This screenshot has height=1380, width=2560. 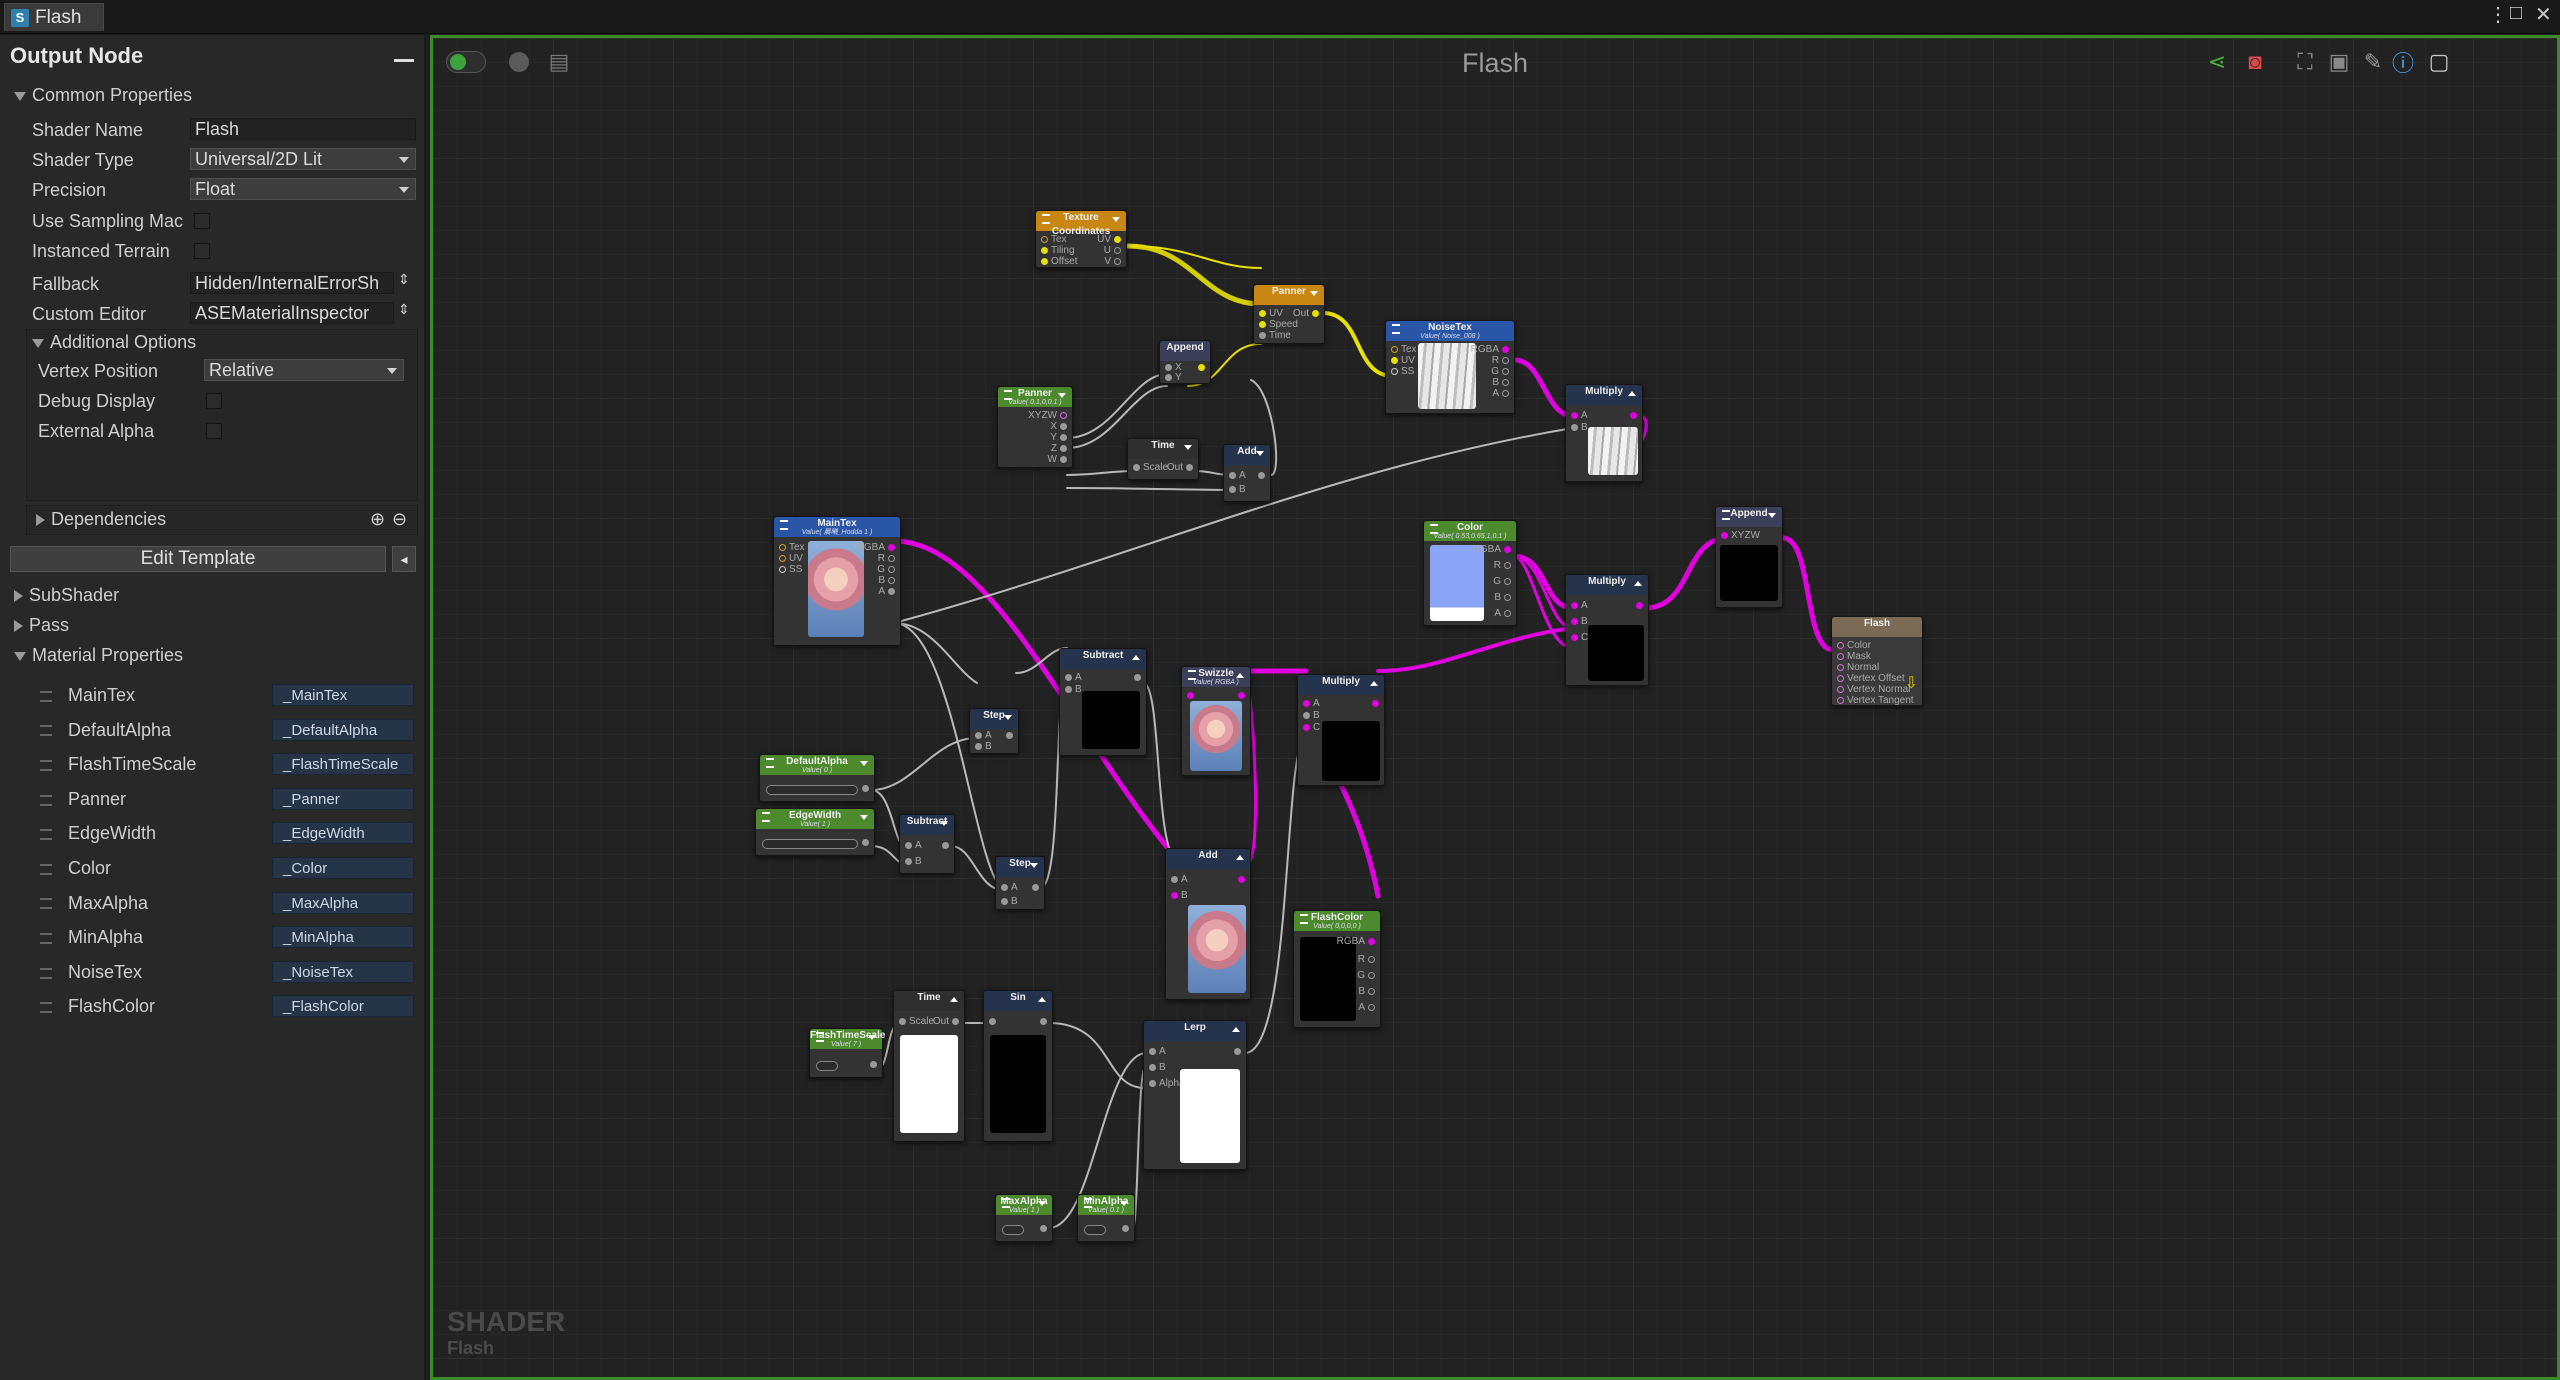 What do you see at coordinates (404, 559) in the screenshot?
I see `edit-template-arrow-button: ◂` at bounding box center [404, 559].